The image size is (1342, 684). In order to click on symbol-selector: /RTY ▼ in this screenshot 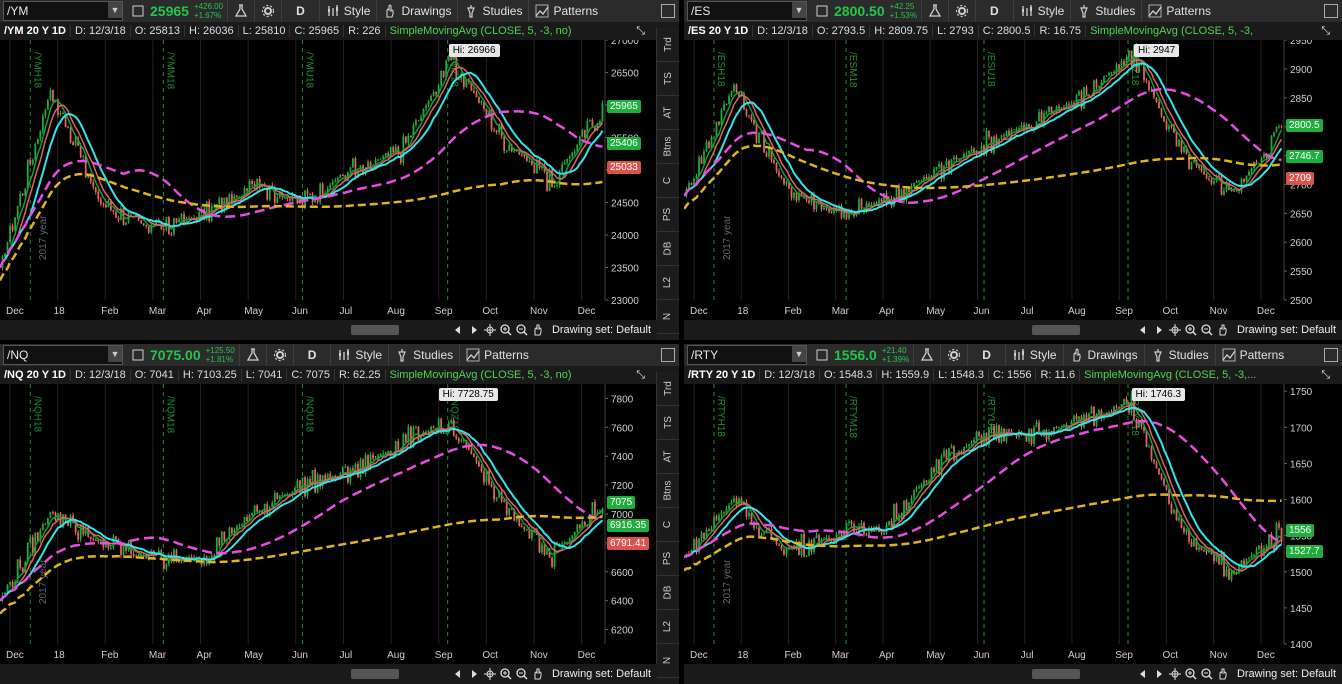, I will do `click(747, 355)`.